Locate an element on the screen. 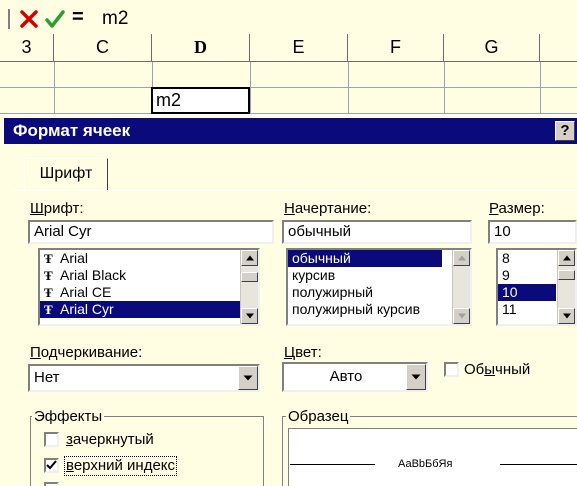 The image size is (577, 486). subscript-checkbox is located at coordinates (51, 484).